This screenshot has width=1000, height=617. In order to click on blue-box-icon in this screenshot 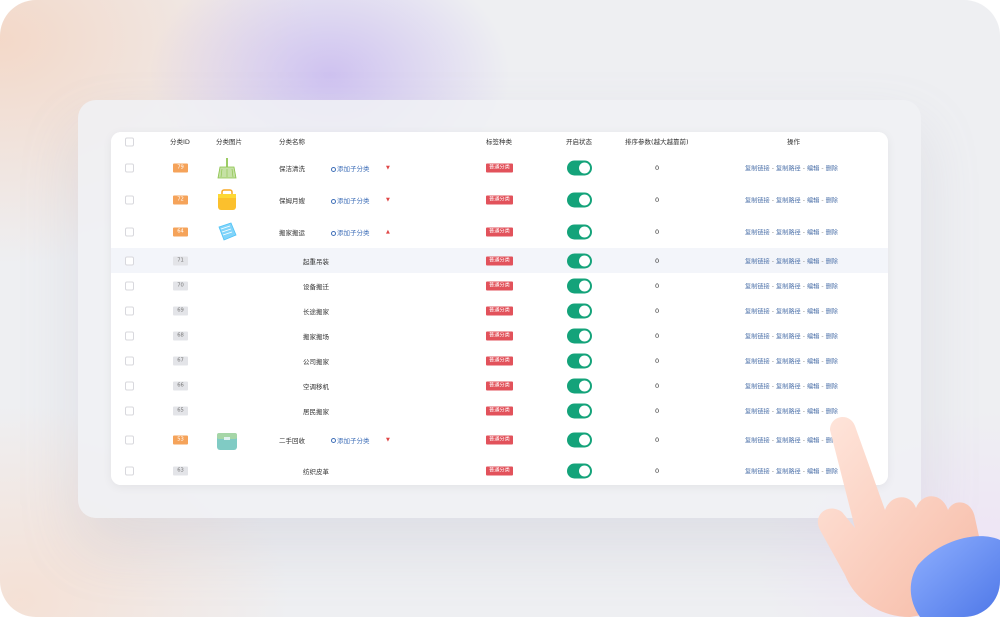, I will do `click(227, 232)`.